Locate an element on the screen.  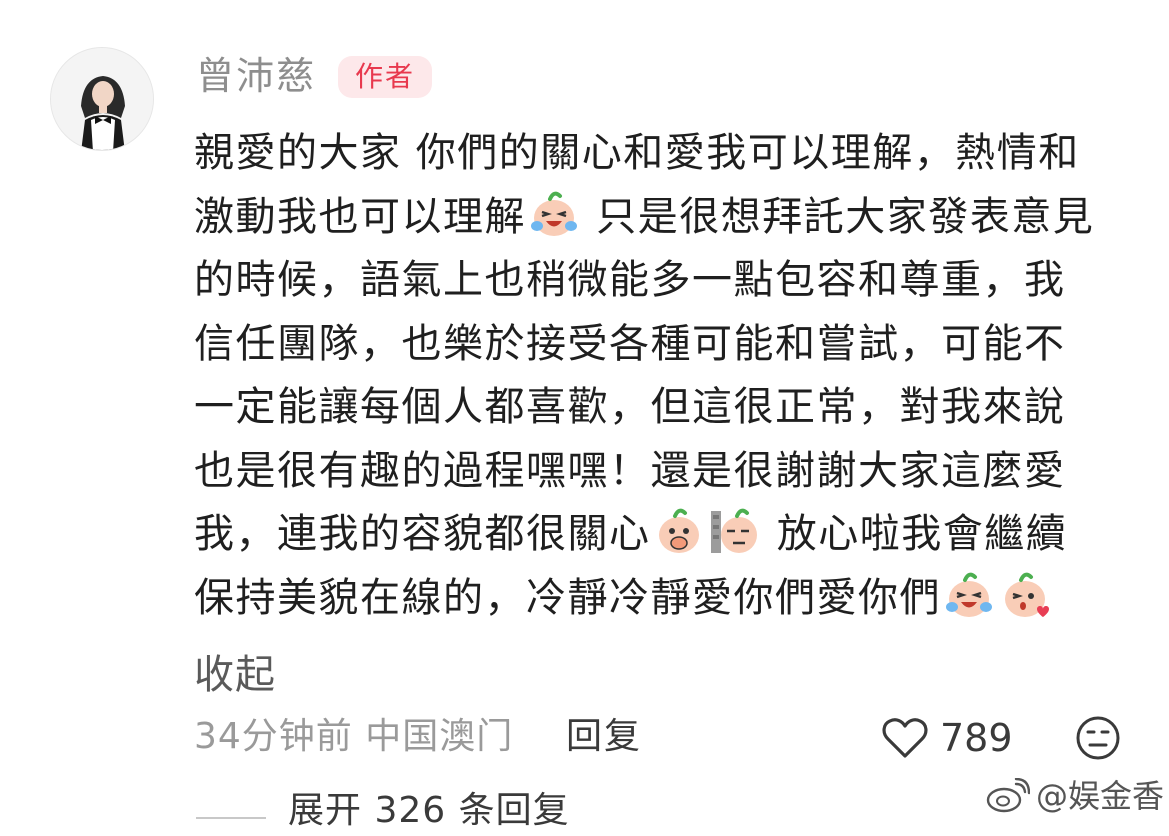
kiss-emoji-icon is located at coordinates (1025, 595).